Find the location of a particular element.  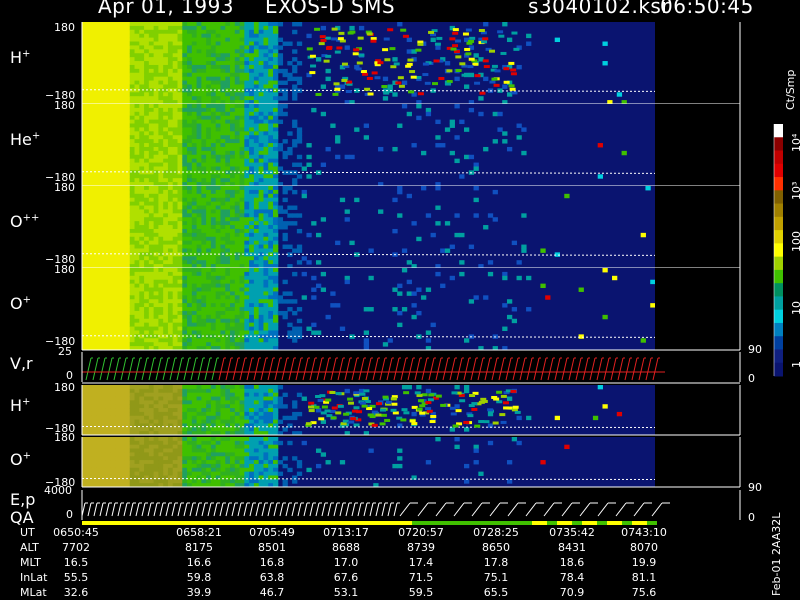

footer-alt-value: 8175 is located at coordinates (199, 547).